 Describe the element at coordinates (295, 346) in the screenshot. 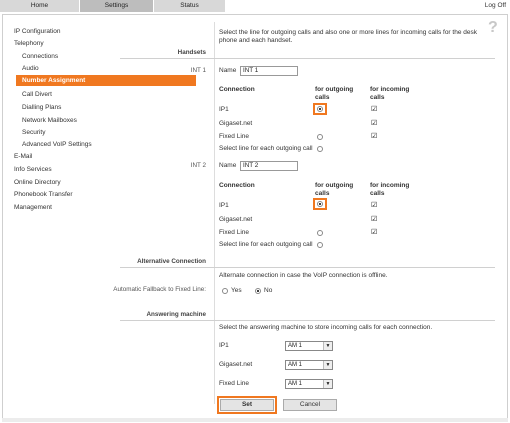

I see `am-ip1-value: AM 1` at that location.